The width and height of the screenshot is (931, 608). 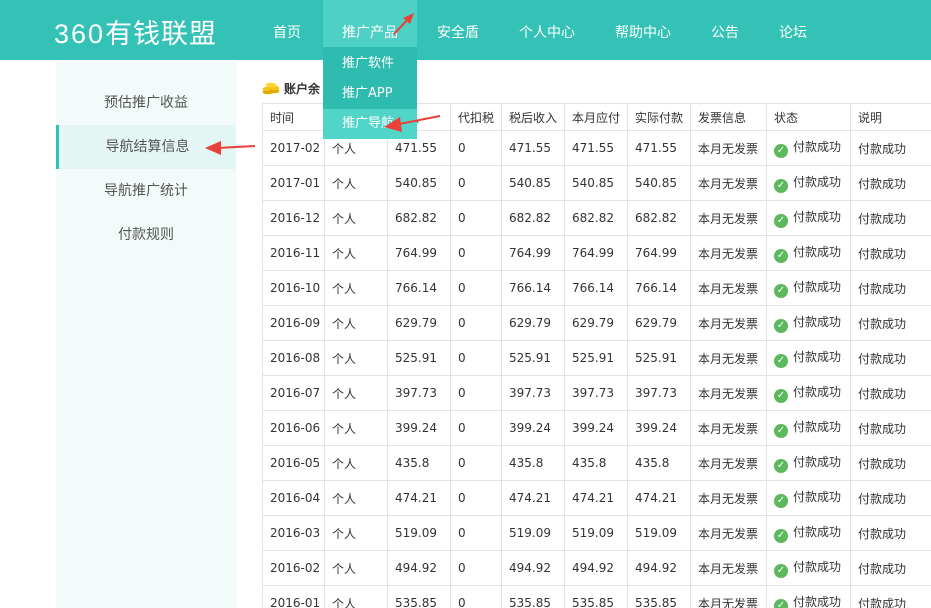 I want to click on cell-amount-due: 764.99, so click(x=596, y=253).